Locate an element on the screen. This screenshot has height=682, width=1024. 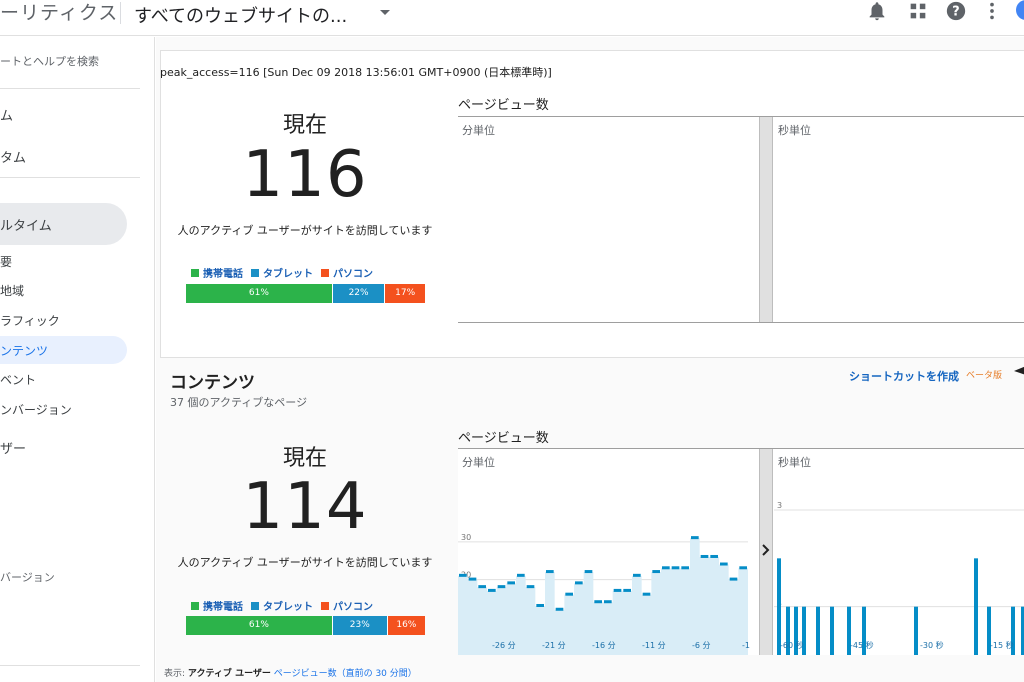
sidebar-item-traffic: ラフィック is located at coordinates (30, 320).